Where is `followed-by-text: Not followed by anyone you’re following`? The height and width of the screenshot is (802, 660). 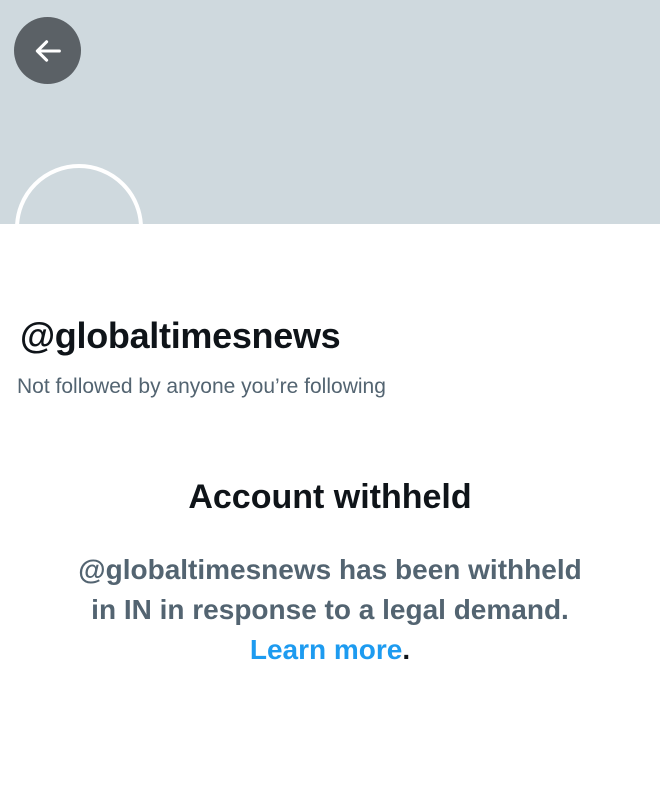
followed-by-text: Not followed by anyone you’re following is located at coordinates (201, 386).